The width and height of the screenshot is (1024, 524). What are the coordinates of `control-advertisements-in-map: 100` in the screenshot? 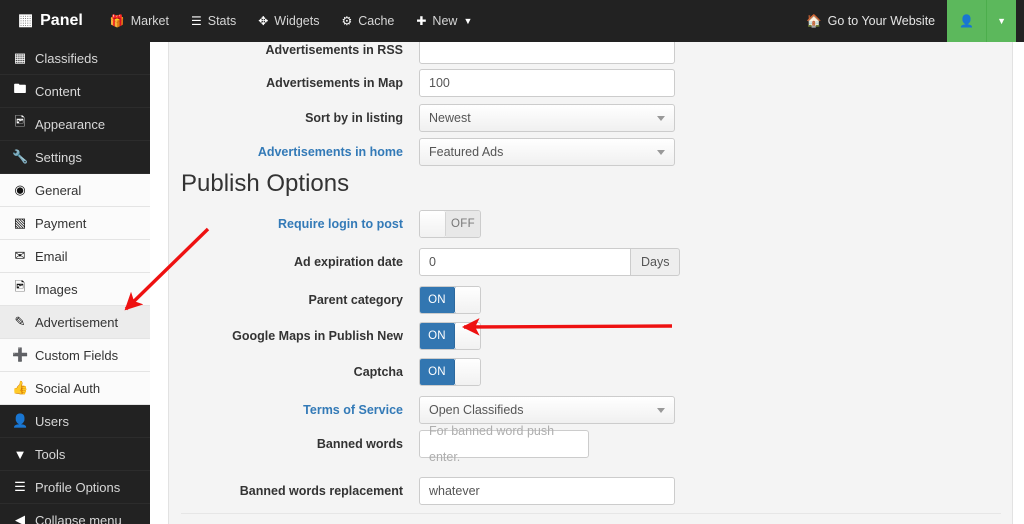 It's located at (716, 83).